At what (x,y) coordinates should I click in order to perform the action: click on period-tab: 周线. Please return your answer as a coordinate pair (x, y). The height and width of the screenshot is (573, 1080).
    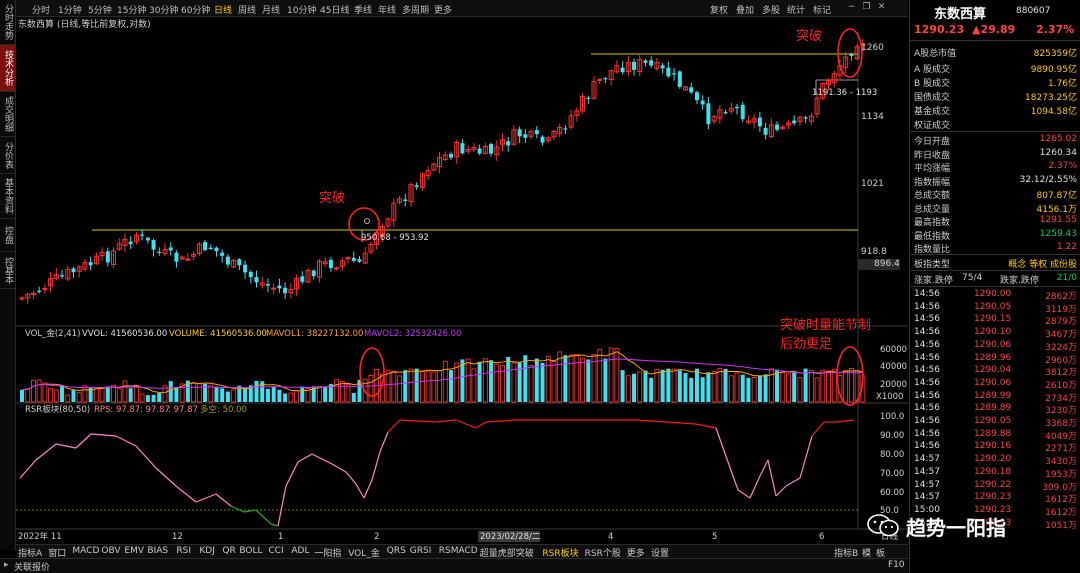
    Looking at the image, I should click on (247, 9).